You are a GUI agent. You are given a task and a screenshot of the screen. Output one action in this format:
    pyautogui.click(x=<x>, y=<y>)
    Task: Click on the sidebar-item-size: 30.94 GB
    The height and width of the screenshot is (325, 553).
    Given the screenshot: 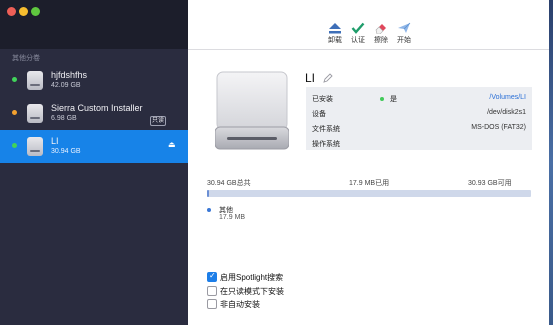 What is the action you would take?
    pyautogui.click(x=66, y=151)
    